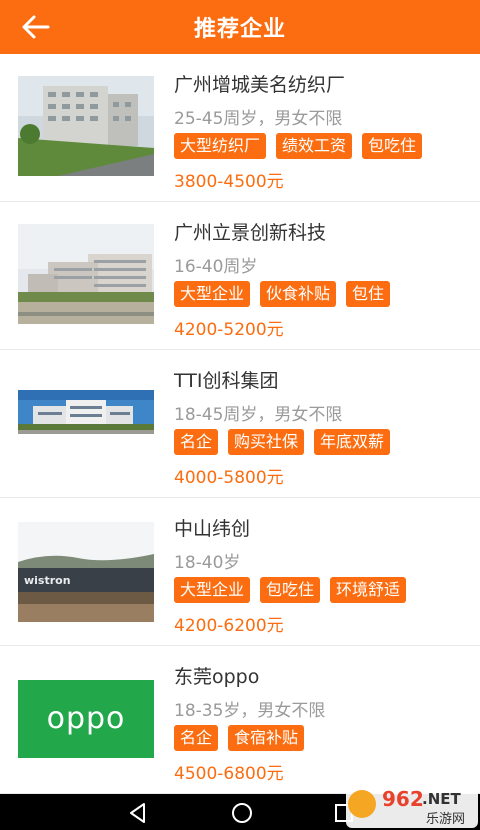  I want to click on company-name: 东莞oppo, so click(217, 677).